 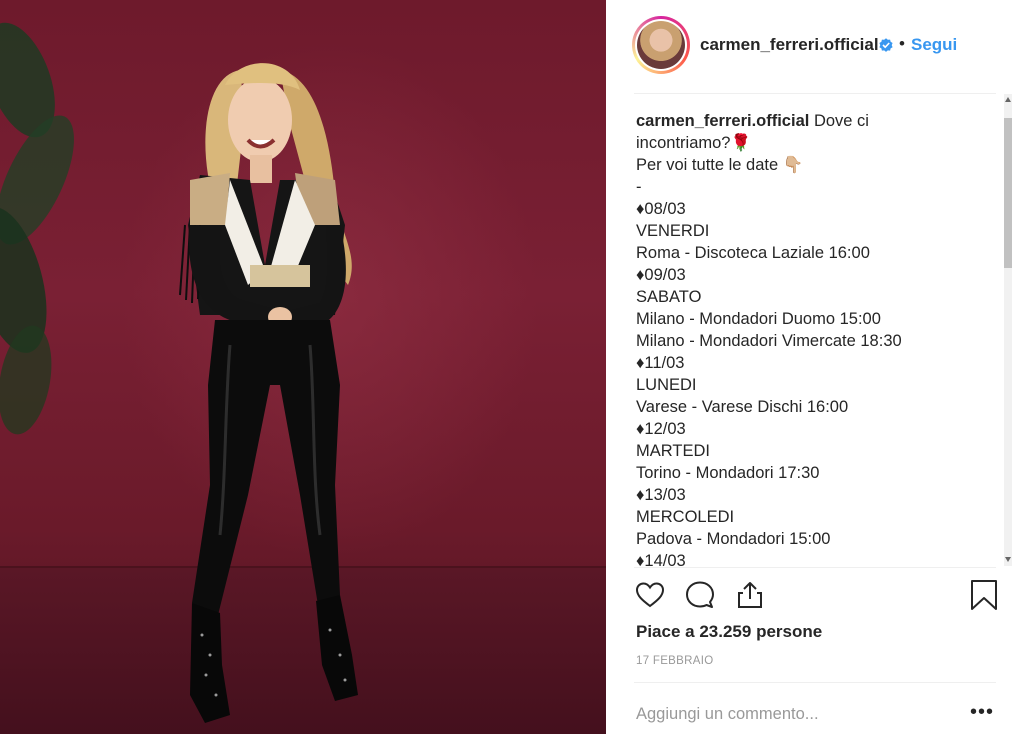 What do you see at coordinates (733, 539) in the screenshot?
I see `caption-line: Padova - Mondadori 15:00` at bounding box center [733, 539].